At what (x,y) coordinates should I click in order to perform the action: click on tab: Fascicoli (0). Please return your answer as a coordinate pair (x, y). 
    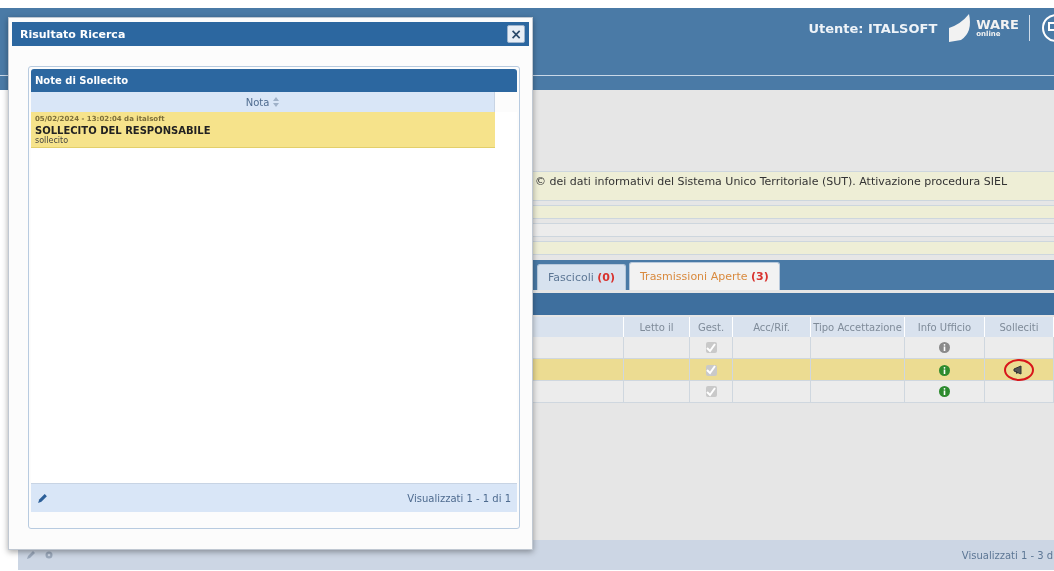
    Looking at the image, I should click on (581, 277).